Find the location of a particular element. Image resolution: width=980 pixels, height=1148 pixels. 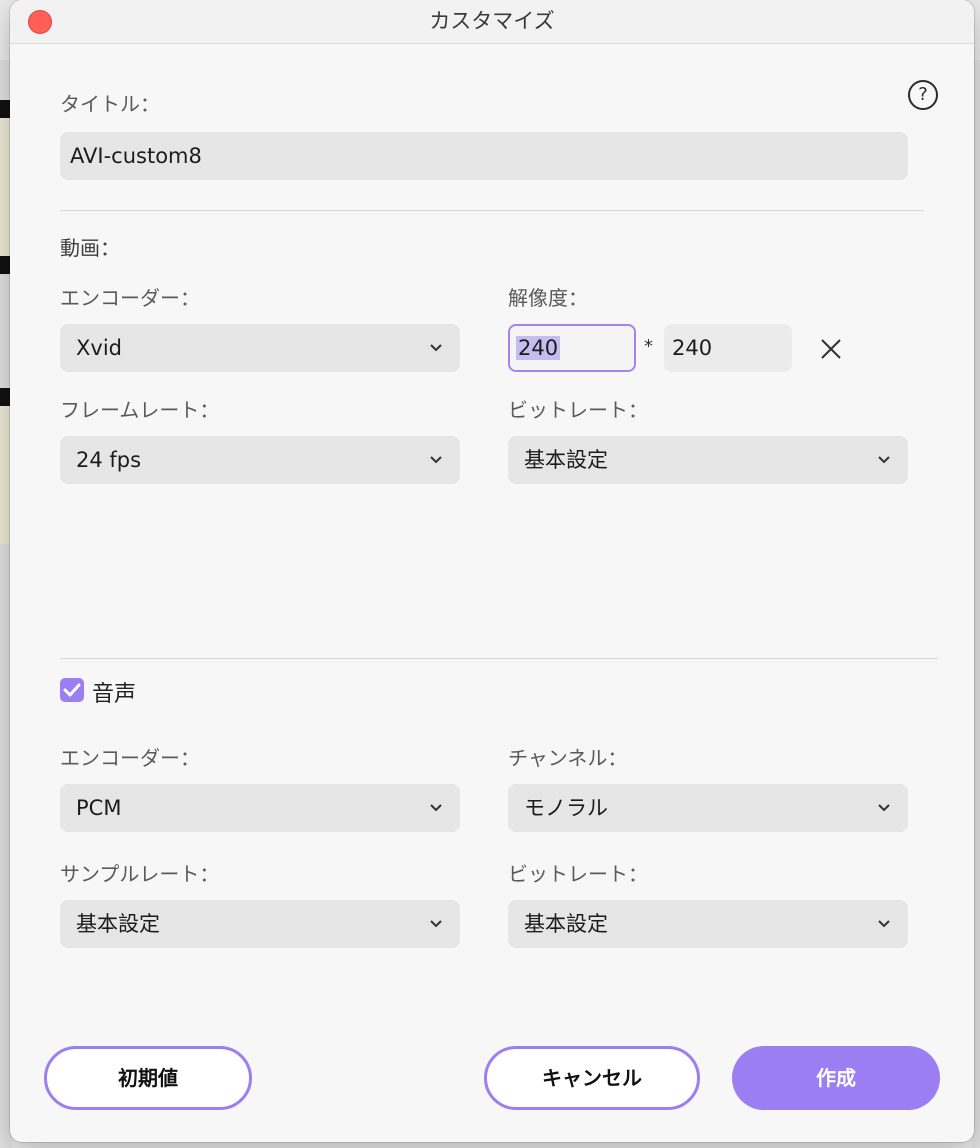

channel-label: チャンネル： is located at coordinates (568, 758).